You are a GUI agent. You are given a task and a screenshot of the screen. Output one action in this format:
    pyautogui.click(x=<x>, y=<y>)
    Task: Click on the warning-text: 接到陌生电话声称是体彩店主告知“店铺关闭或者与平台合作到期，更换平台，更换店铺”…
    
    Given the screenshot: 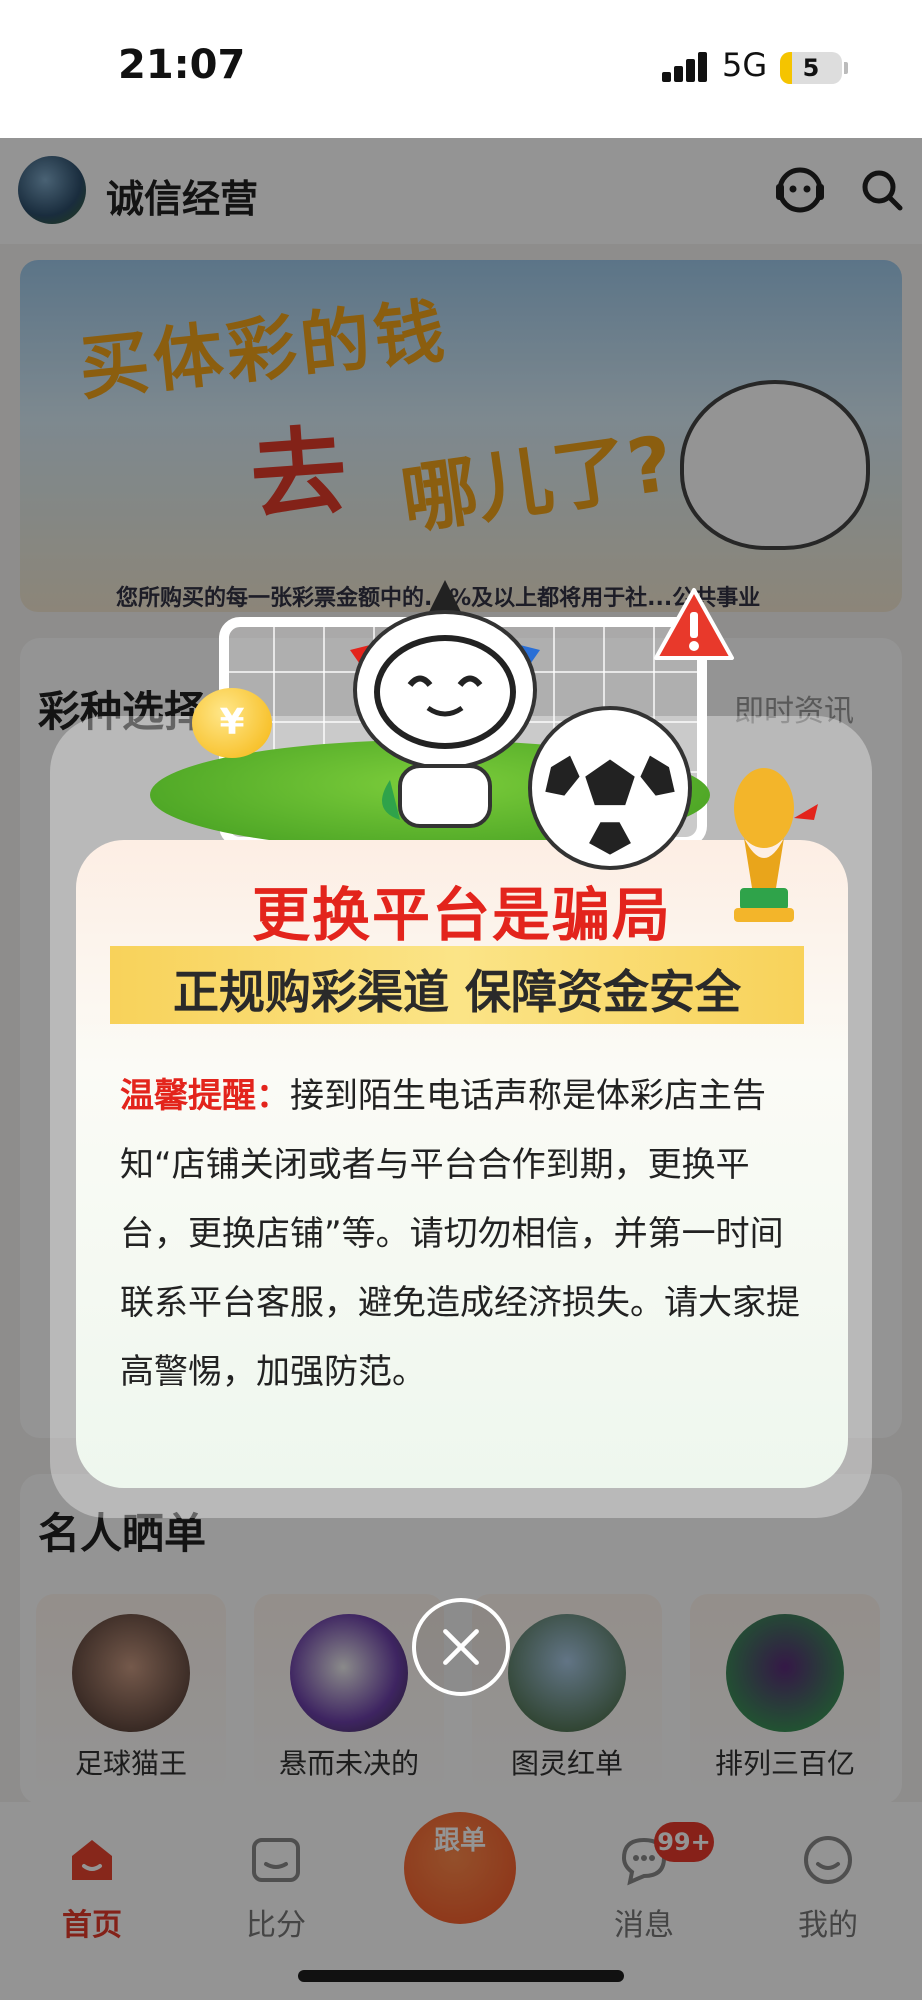 What is the action you would take?
    pyautogui.click(x=460, y=1234)
    